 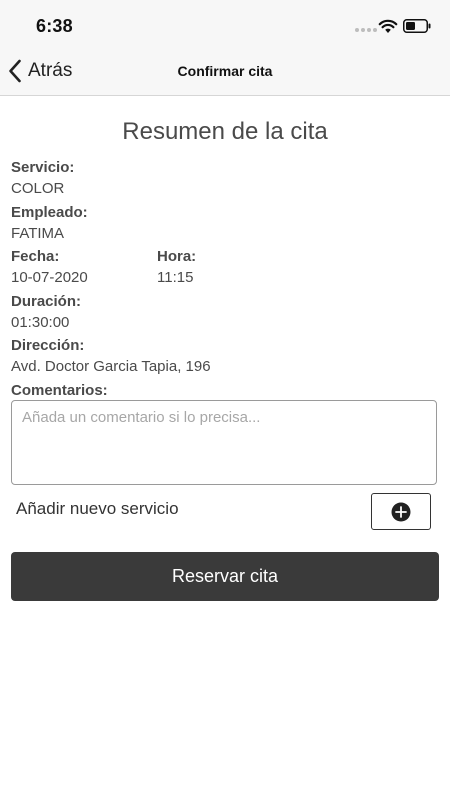 I want to click on page-title: Confirmar cita, so click(x=225, y=71).